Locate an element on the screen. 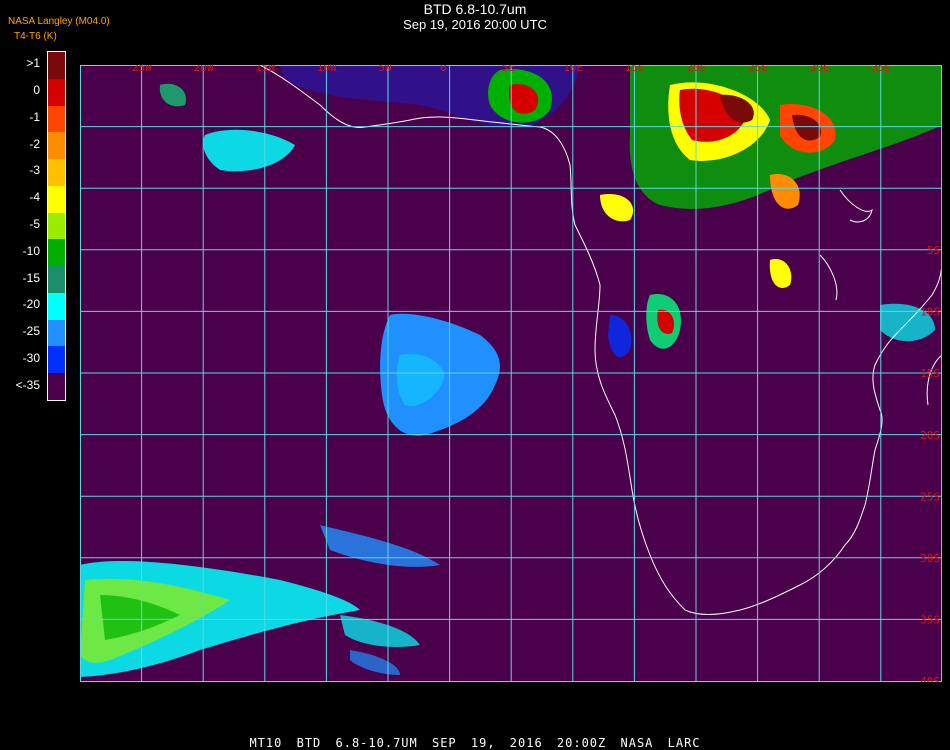 The width and height of the screenshot is (950, 750). longitude-label: 30E is located at coordinates (820, 69).